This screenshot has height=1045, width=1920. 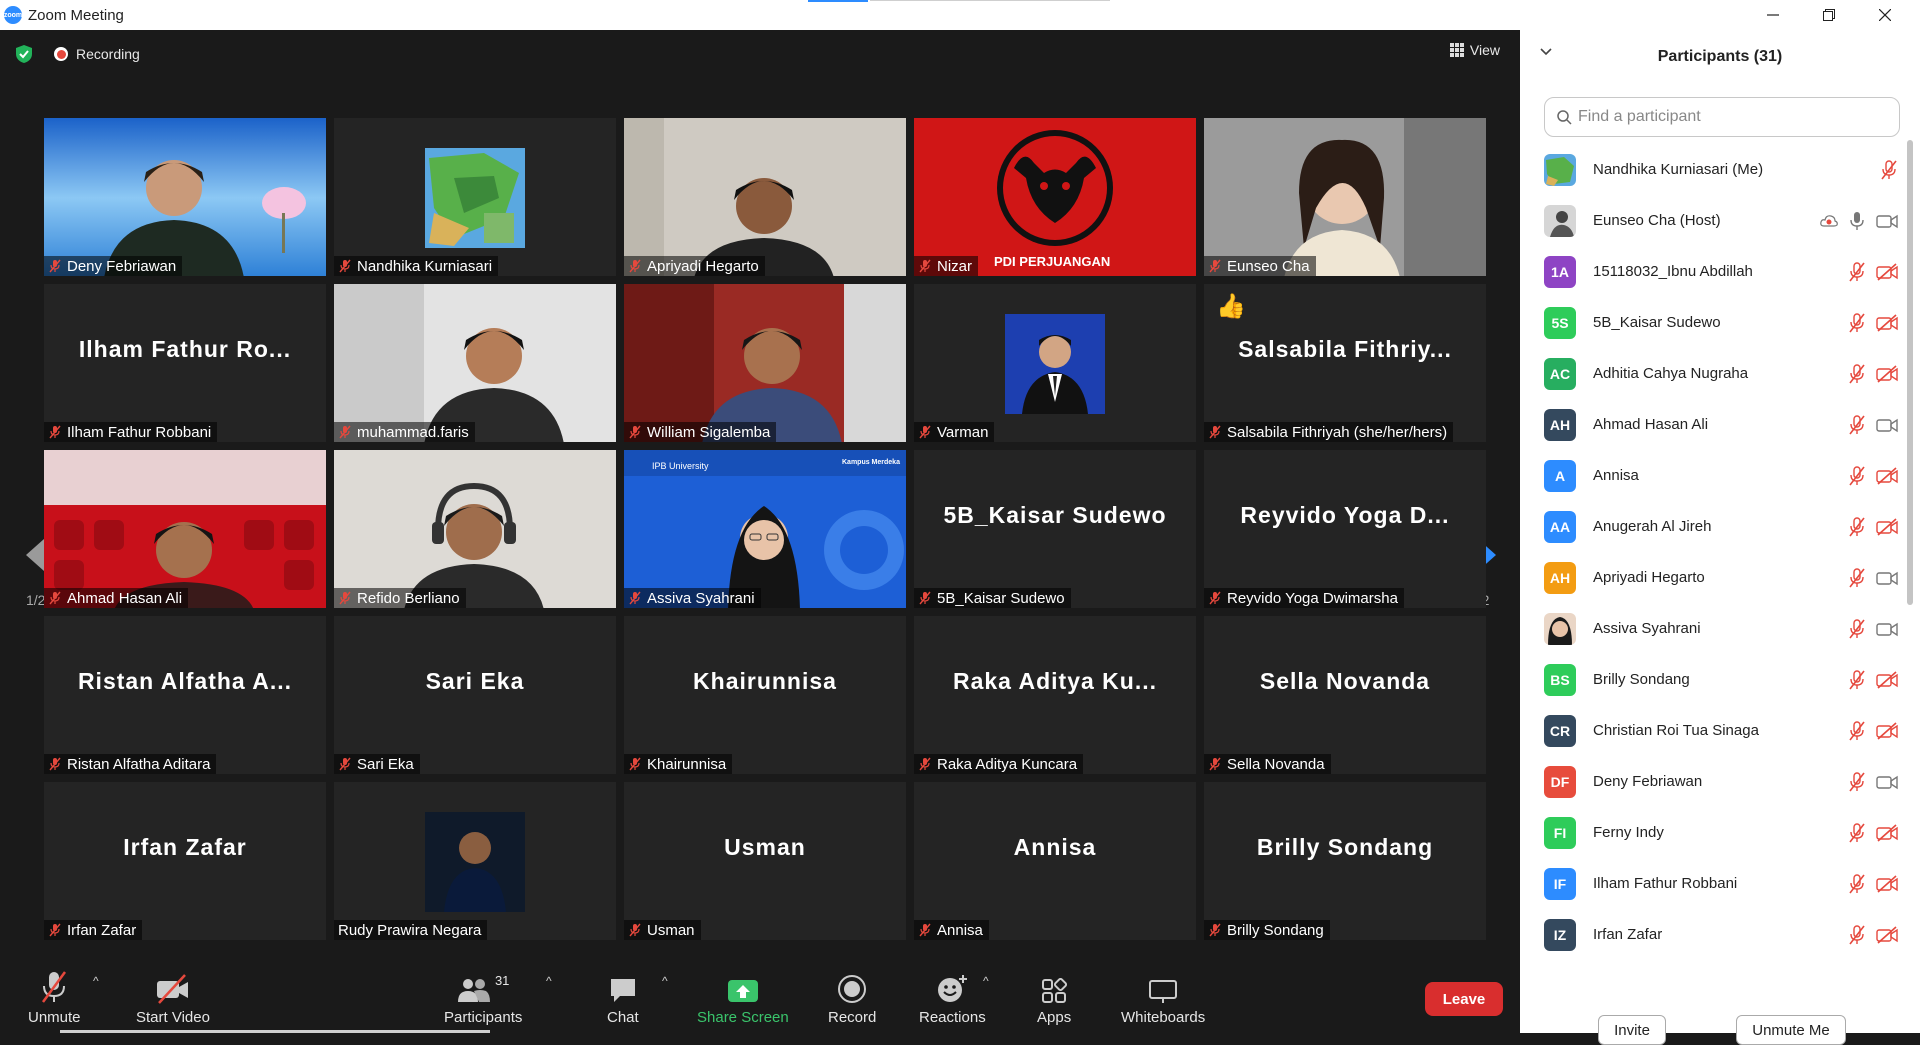 I want to click on reactions-options-caret: ^, so click(x=986, y=981).